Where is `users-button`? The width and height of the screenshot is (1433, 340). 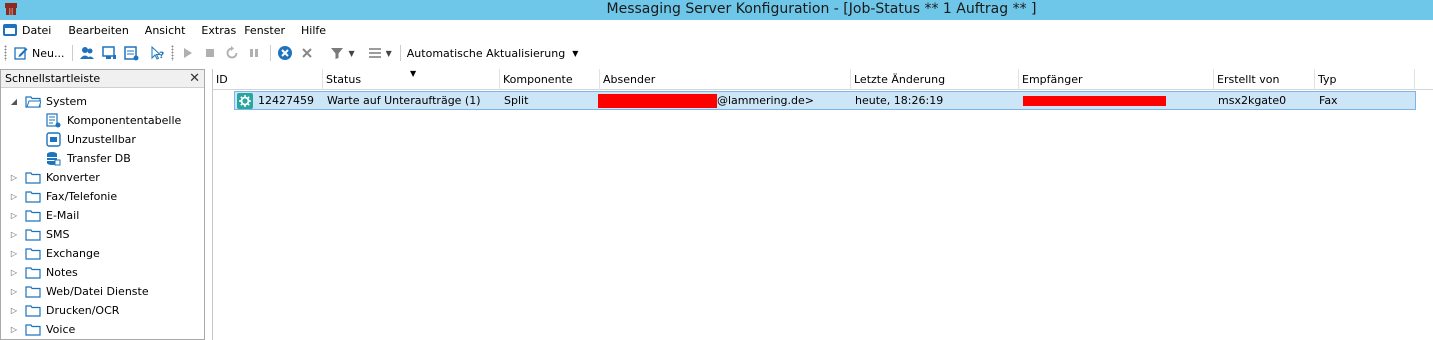
users-button is located at coordinates (87, 53).